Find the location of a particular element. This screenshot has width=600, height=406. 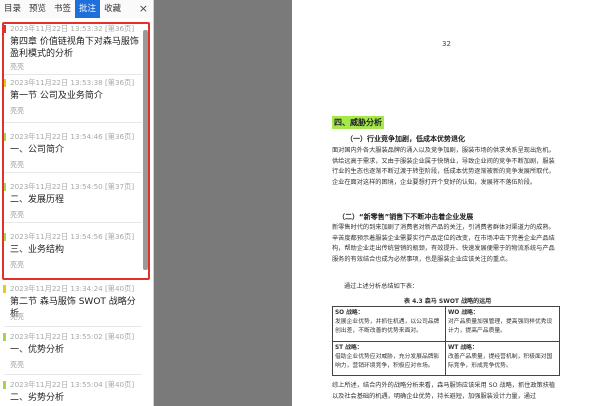

annotation-meta: 2023年11月22日 13:55:04 [第40页] is located at coordinates (72, 384).